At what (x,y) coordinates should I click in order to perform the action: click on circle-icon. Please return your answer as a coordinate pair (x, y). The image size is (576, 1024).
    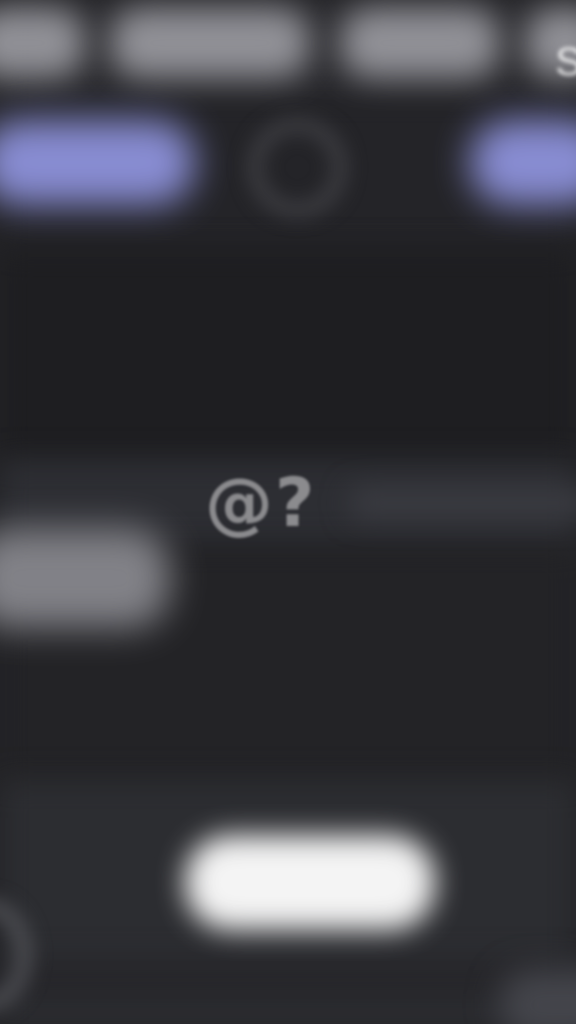
    Looking at the image, I should click on (297, 167).